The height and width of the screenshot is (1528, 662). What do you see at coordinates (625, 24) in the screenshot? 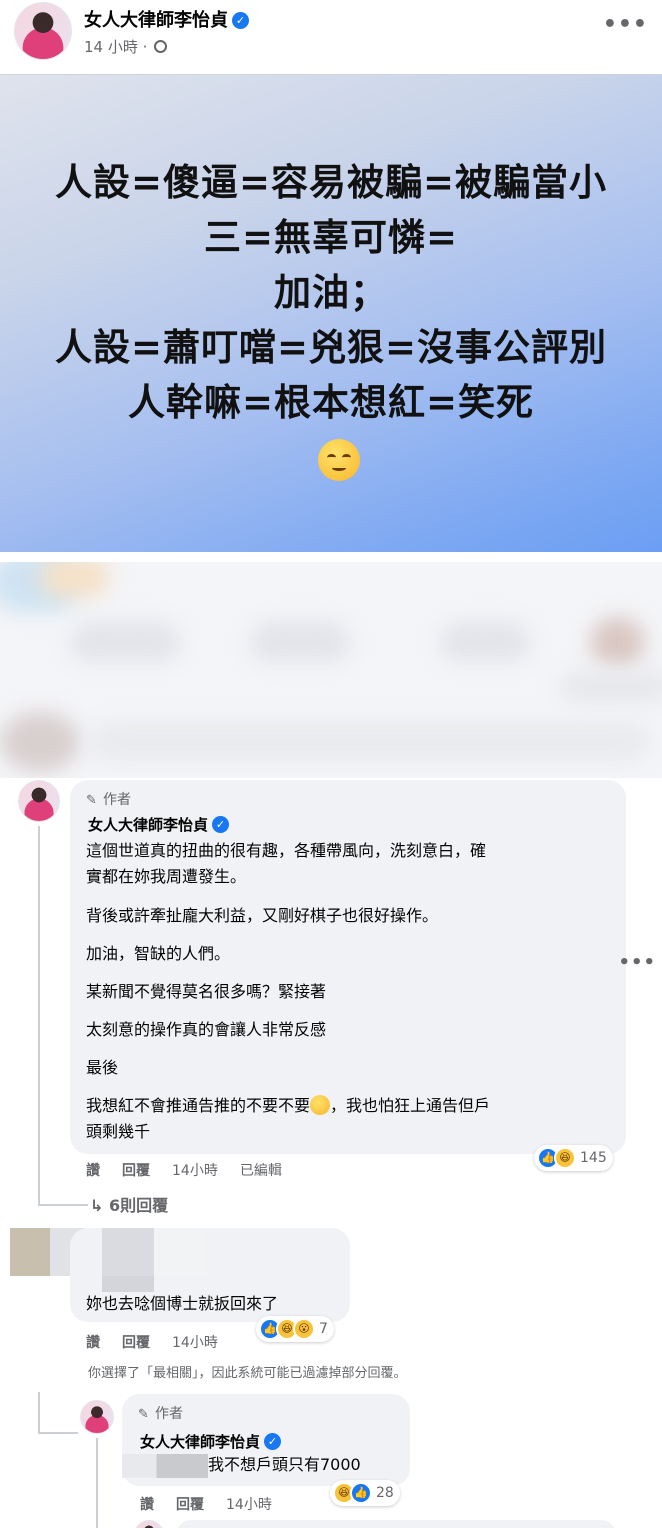
I see `more-icon: •••` at bounding box center [625, 24].